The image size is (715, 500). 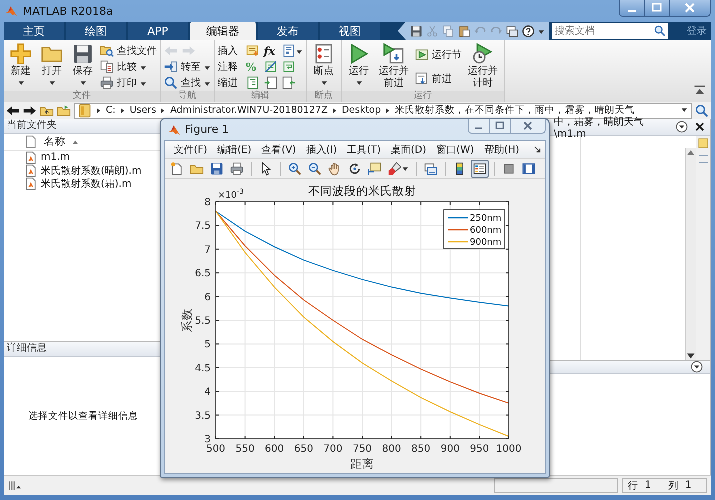 I want to click on x-tick-label: 700, so click(x=333, y=449).